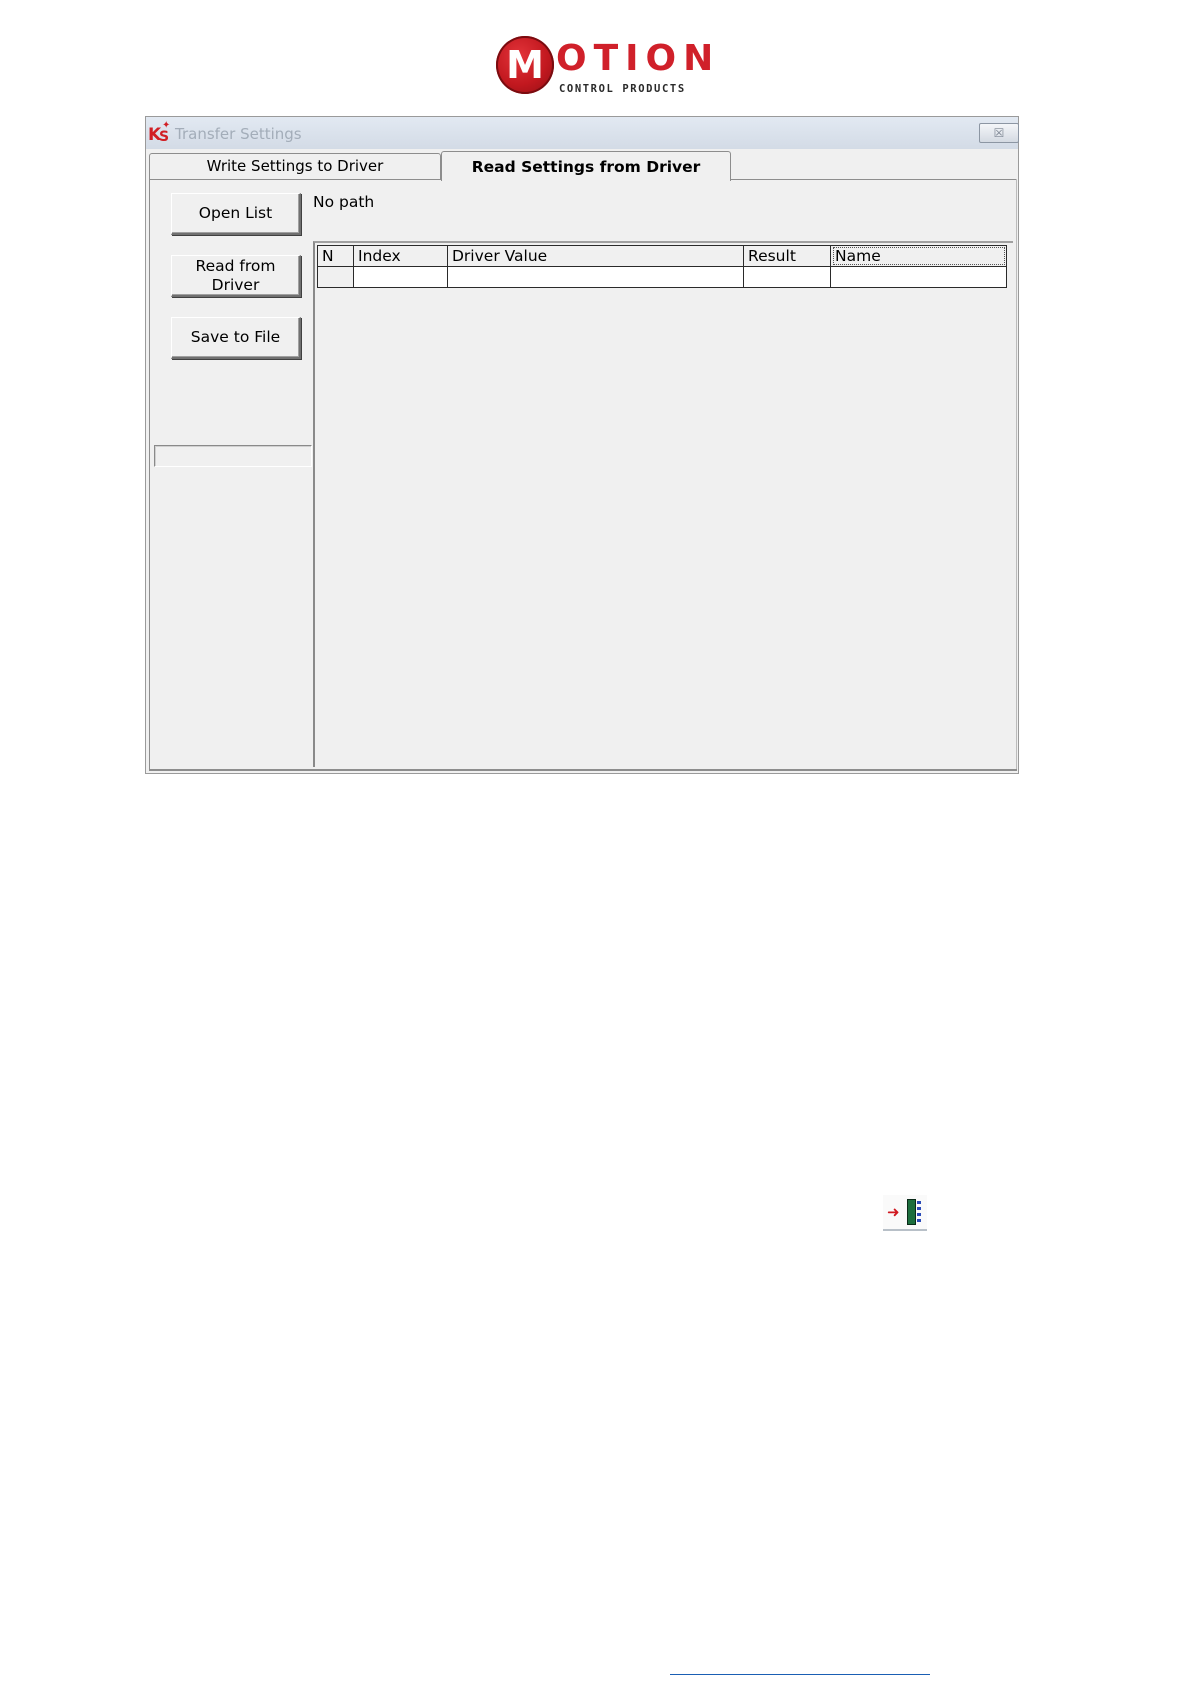 This screenshot has height=1684, width=1191. I want to click on logo-word: OTION, so click(638, 58).